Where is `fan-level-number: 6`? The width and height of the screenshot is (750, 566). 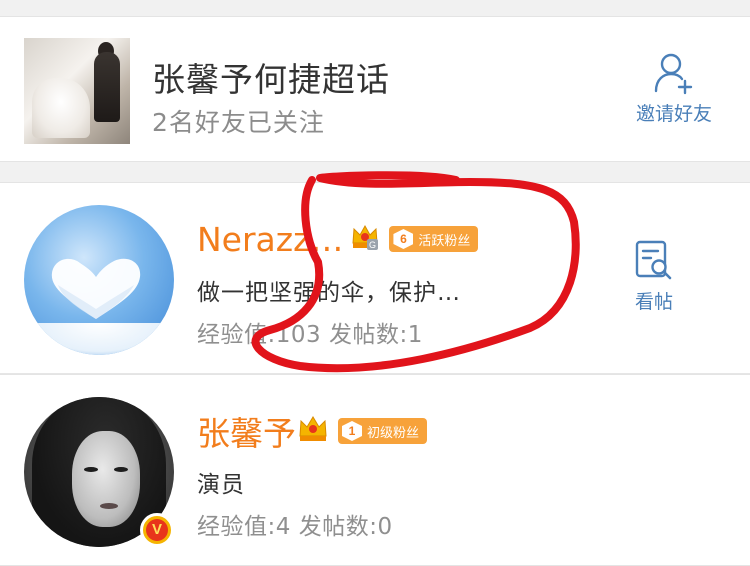 fan-level-number: 6 is located at coordinates (403, 239).